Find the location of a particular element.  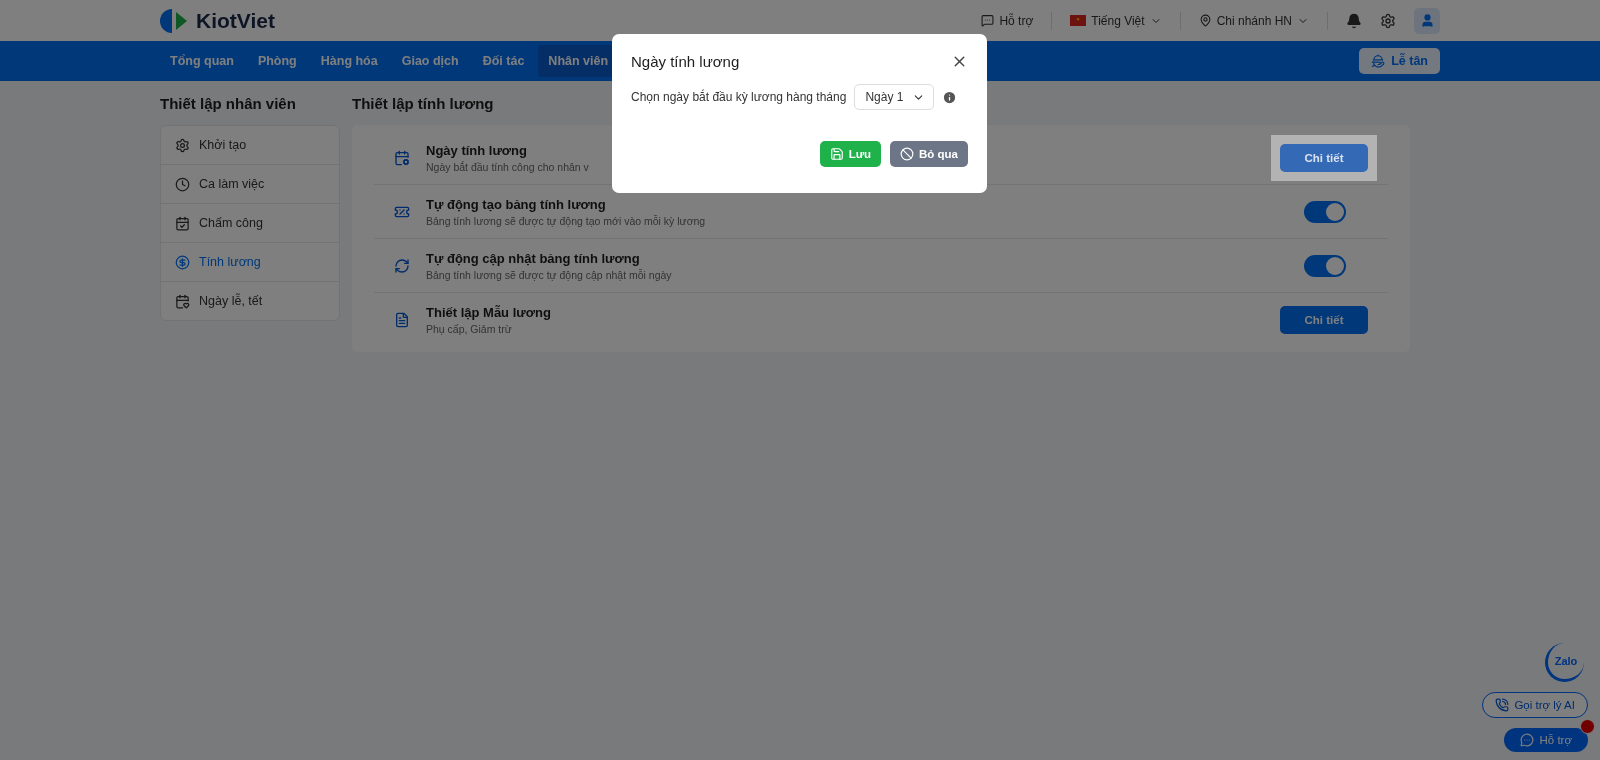

pin-icon is located at coordinates (1205, 20).